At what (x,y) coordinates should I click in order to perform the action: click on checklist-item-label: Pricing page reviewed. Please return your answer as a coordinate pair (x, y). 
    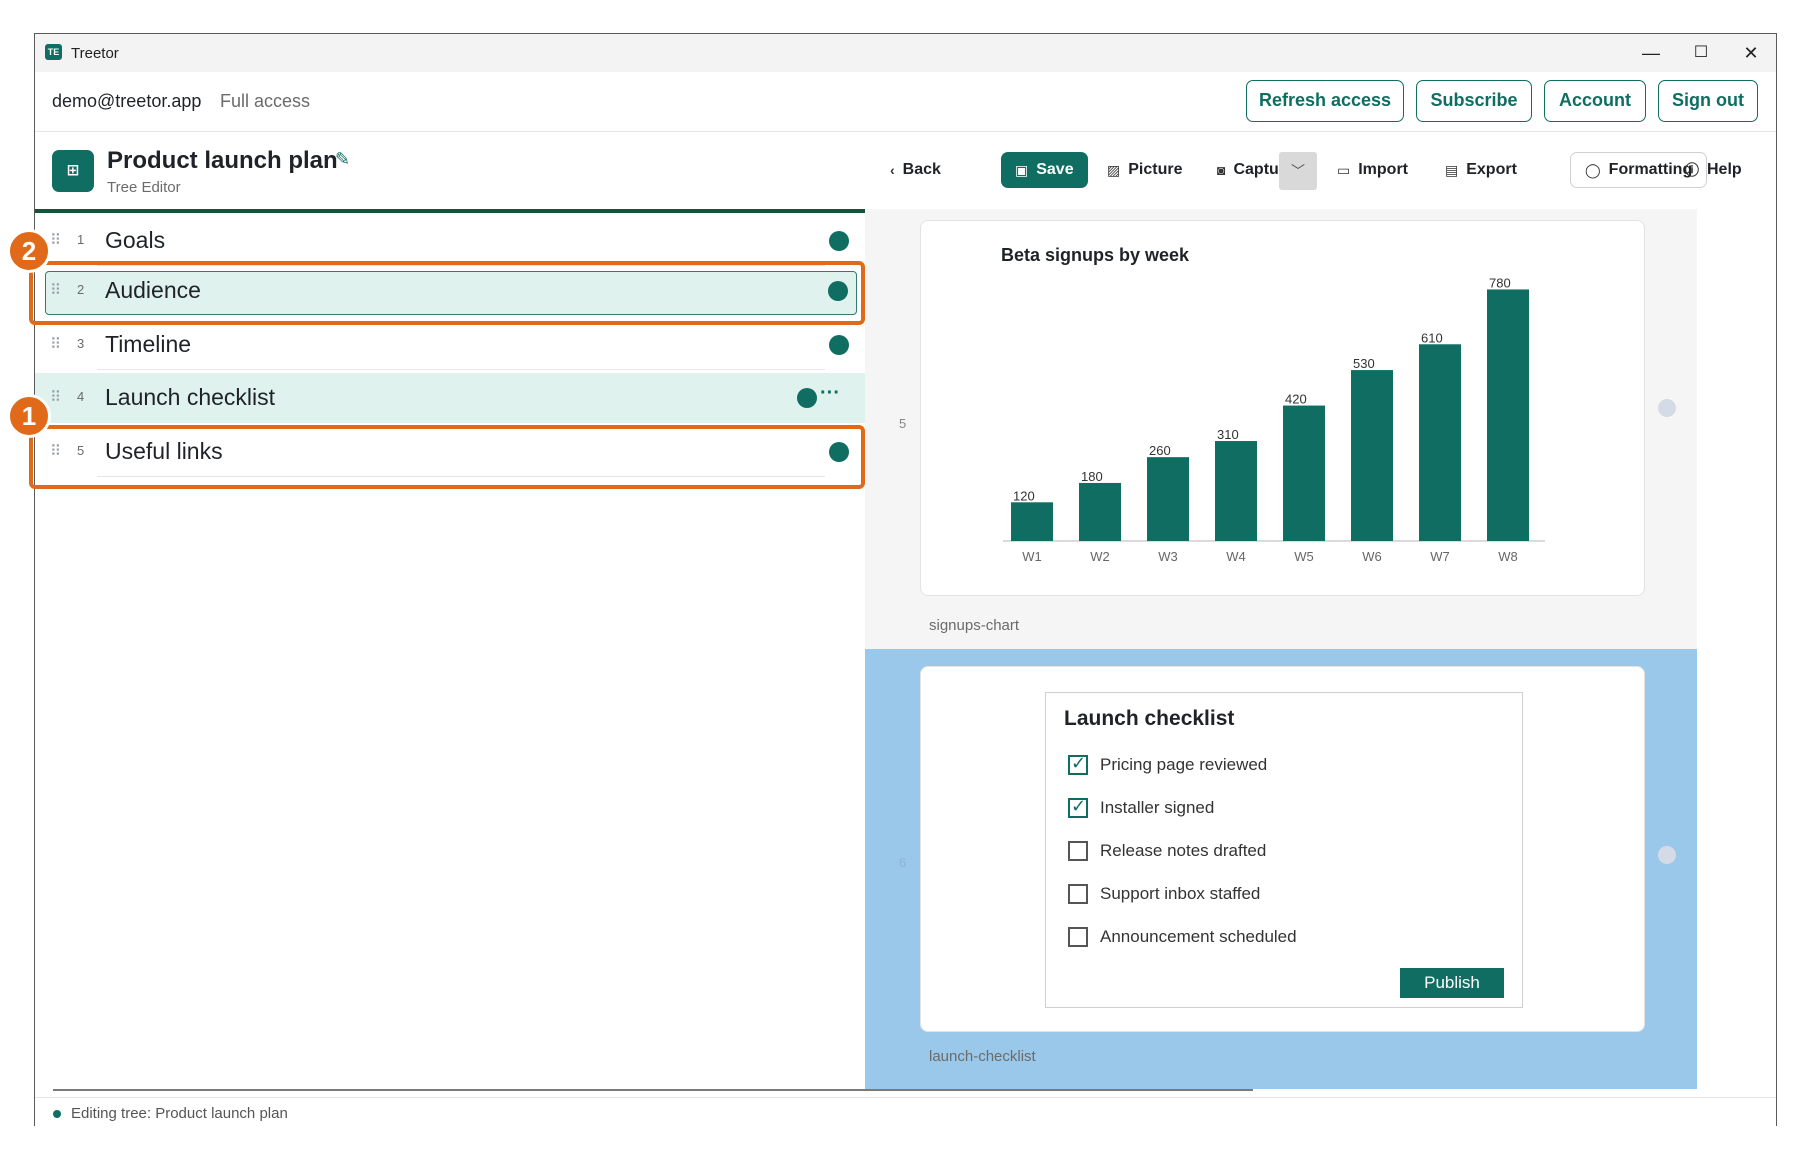
    Looking at the image, I should click on (1184, 764).